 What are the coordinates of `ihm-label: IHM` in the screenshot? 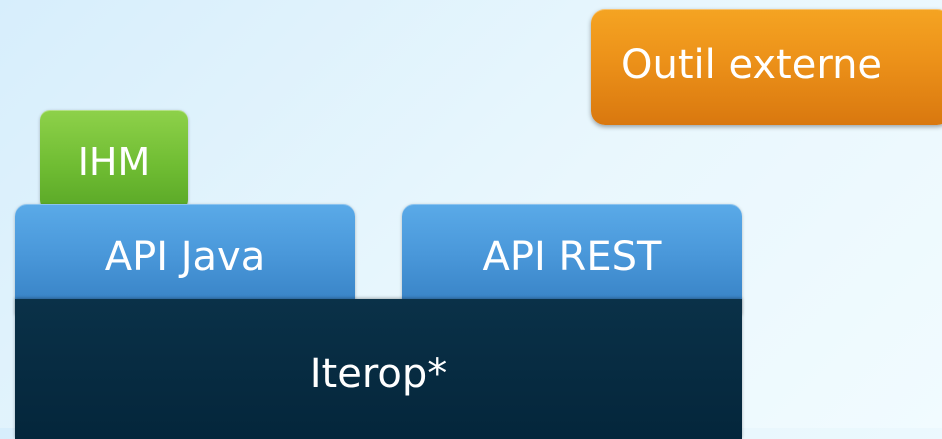 It's located at (114, 162).